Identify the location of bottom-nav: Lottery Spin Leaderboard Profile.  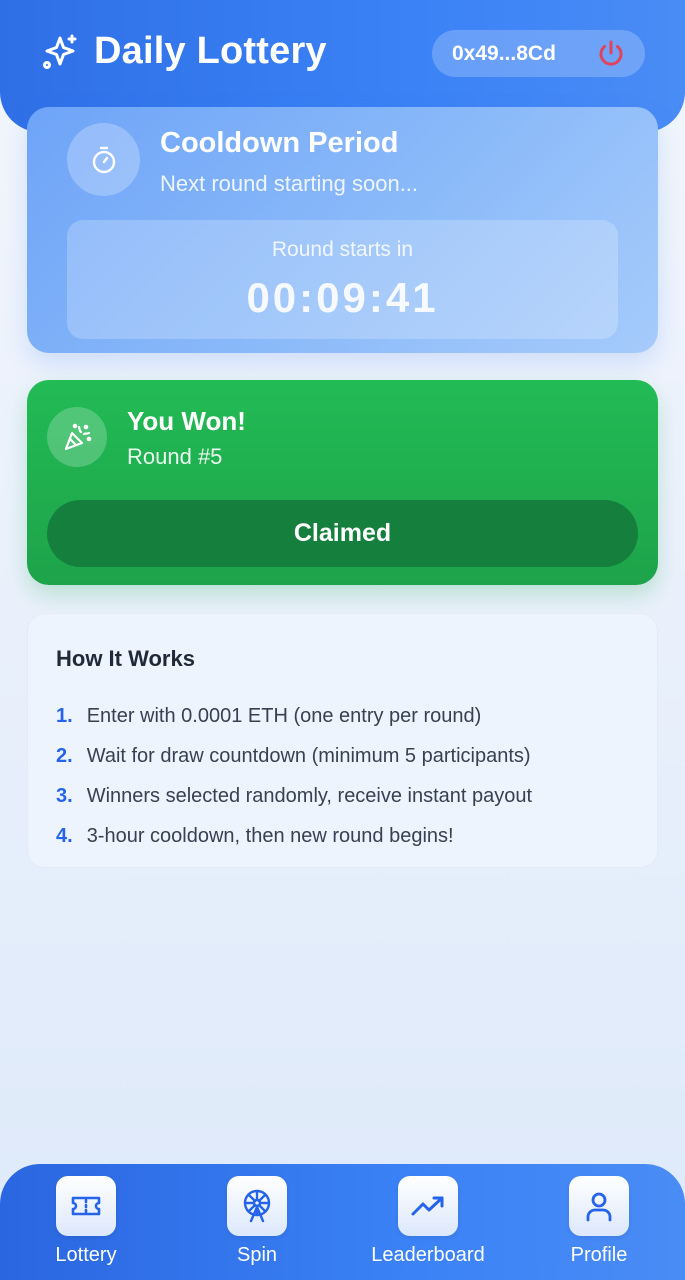
(342, 1222).